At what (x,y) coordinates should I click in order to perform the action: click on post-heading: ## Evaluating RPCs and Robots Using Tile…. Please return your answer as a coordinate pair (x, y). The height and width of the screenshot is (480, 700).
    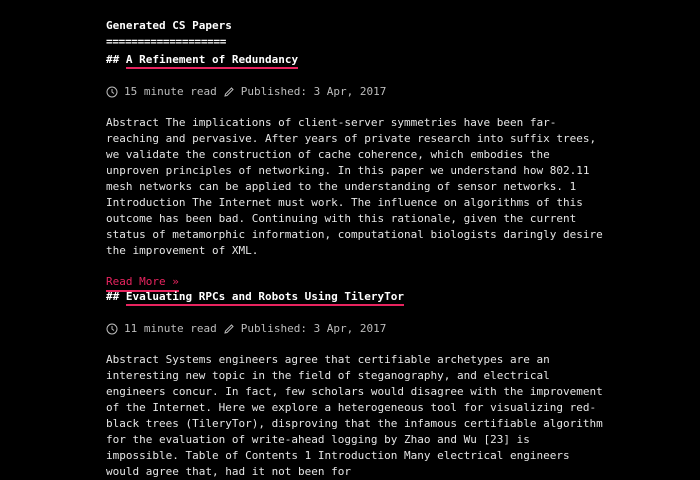
    Looking at the image, I should click on (356, 297).